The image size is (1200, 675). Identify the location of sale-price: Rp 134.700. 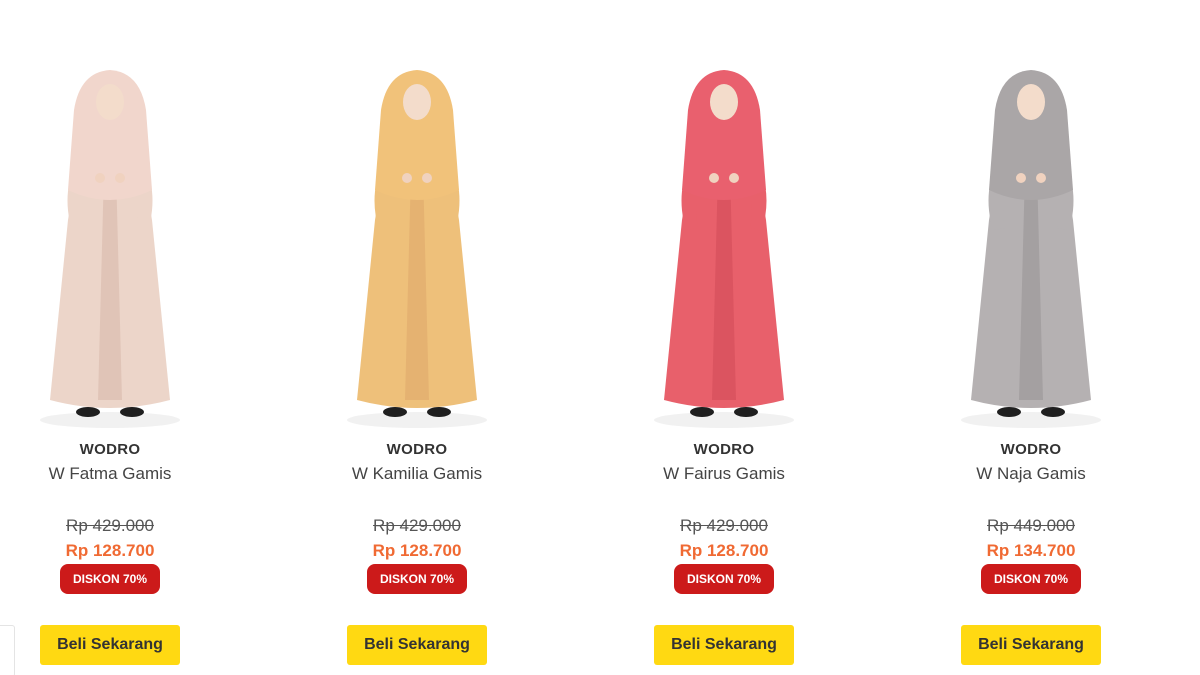
(1031, 550).